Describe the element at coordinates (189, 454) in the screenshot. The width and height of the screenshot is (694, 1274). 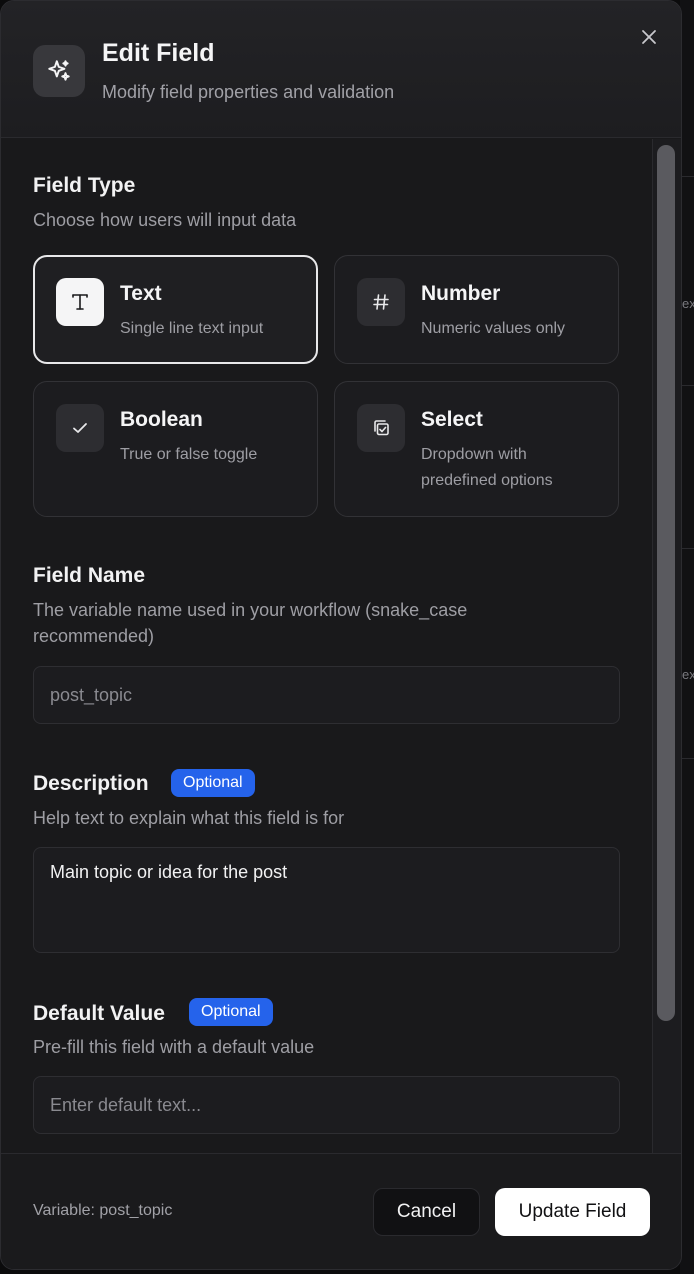
I see `type-option-description: True or false toggle` at that location.